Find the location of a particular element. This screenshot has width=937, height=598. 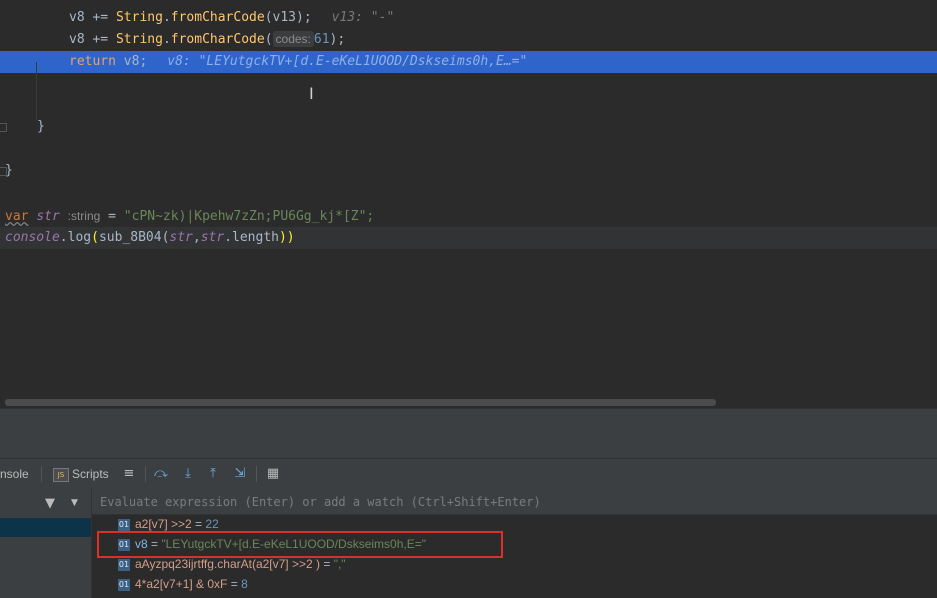

step-into-icon: ⤓ is located at coordinates (188, 474).